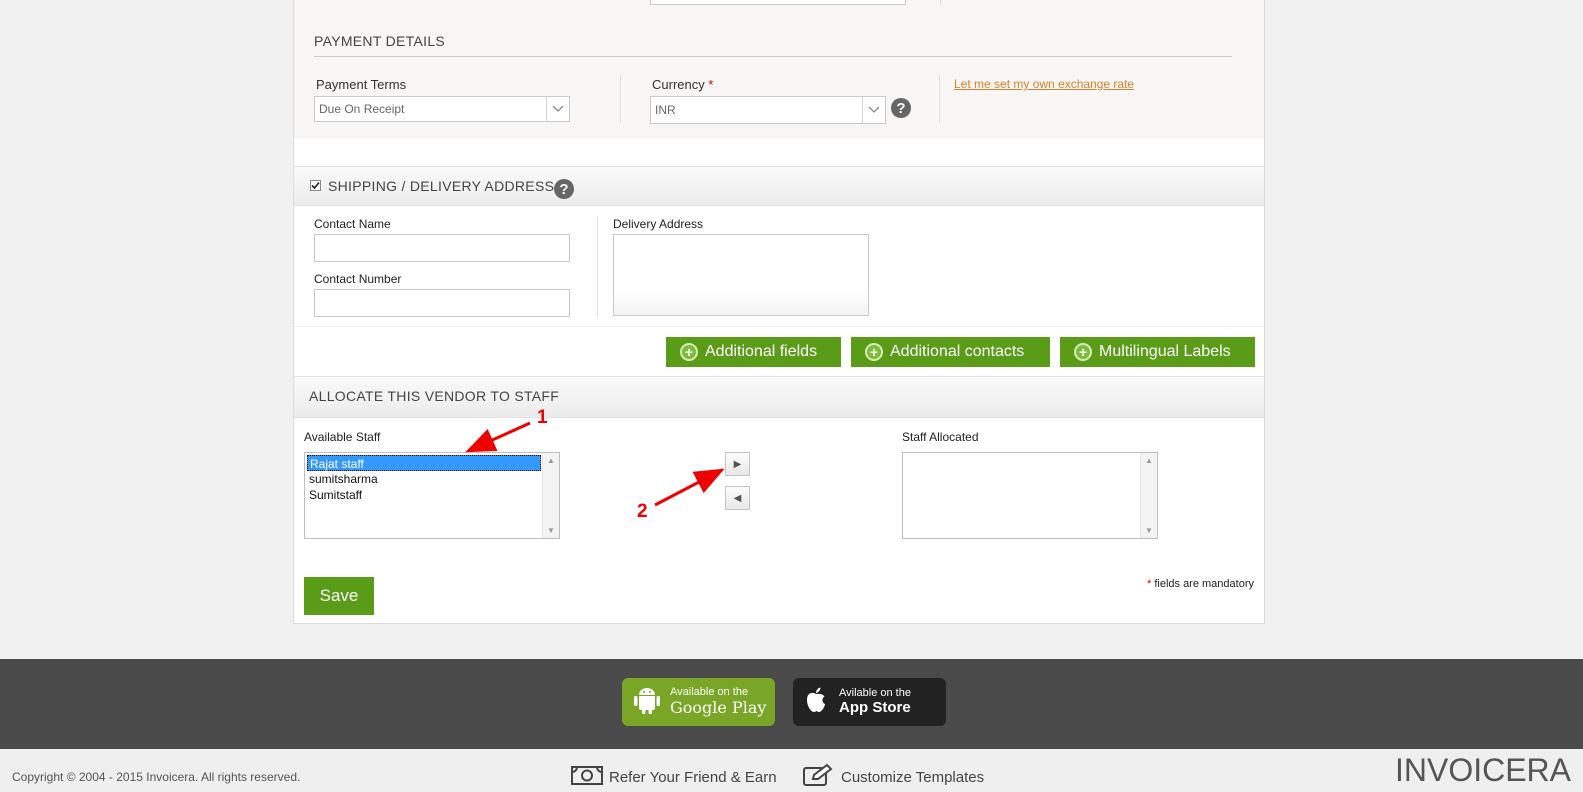 The width and height of the screenshot is (1583, 792). What do you see at coordinates (718, 707) in the screenshot?
I see `google-play-big: Google Play` at bounding box center [718, 707].